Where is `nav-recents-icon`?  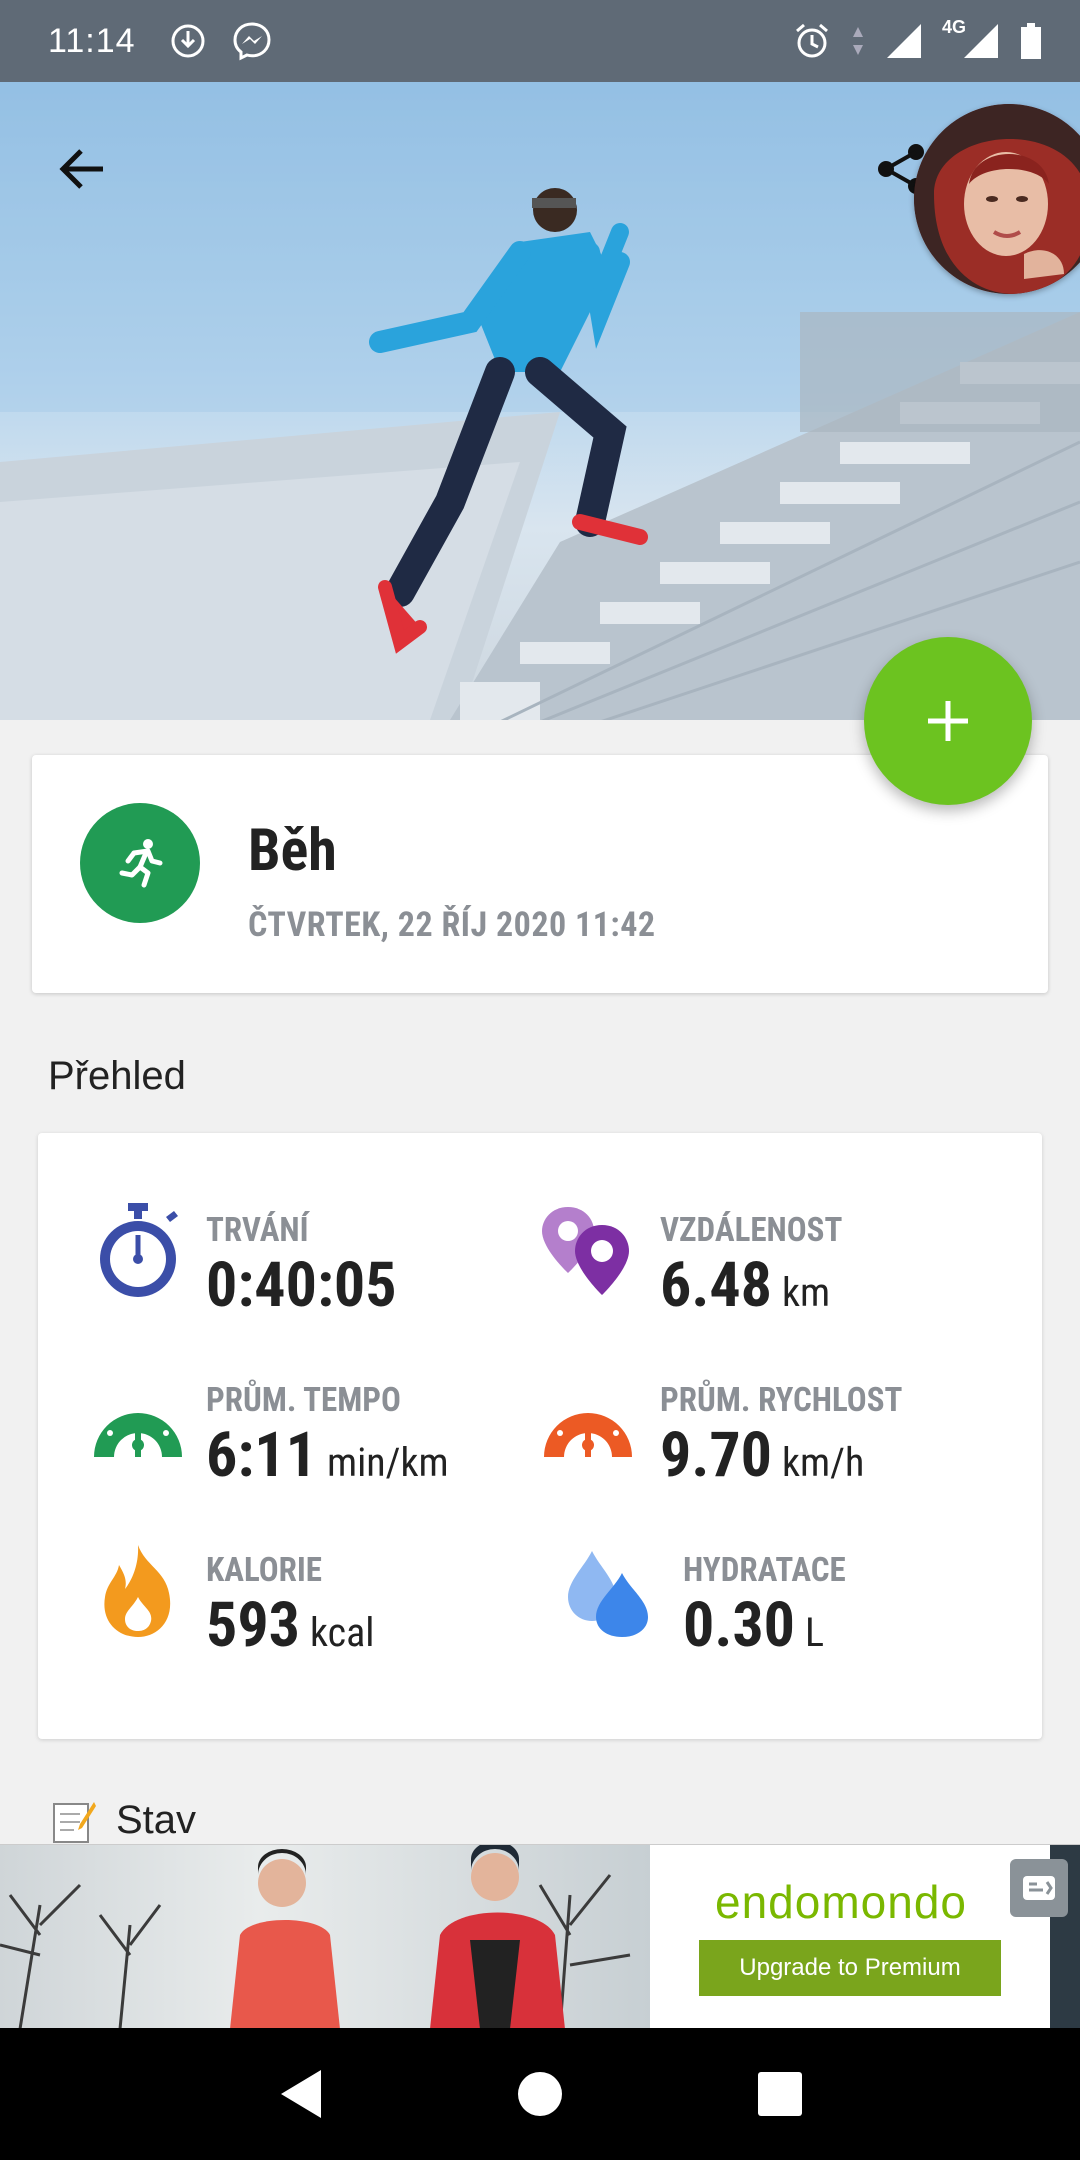
nav-recents-icon is located at coordinates (780, 2094).